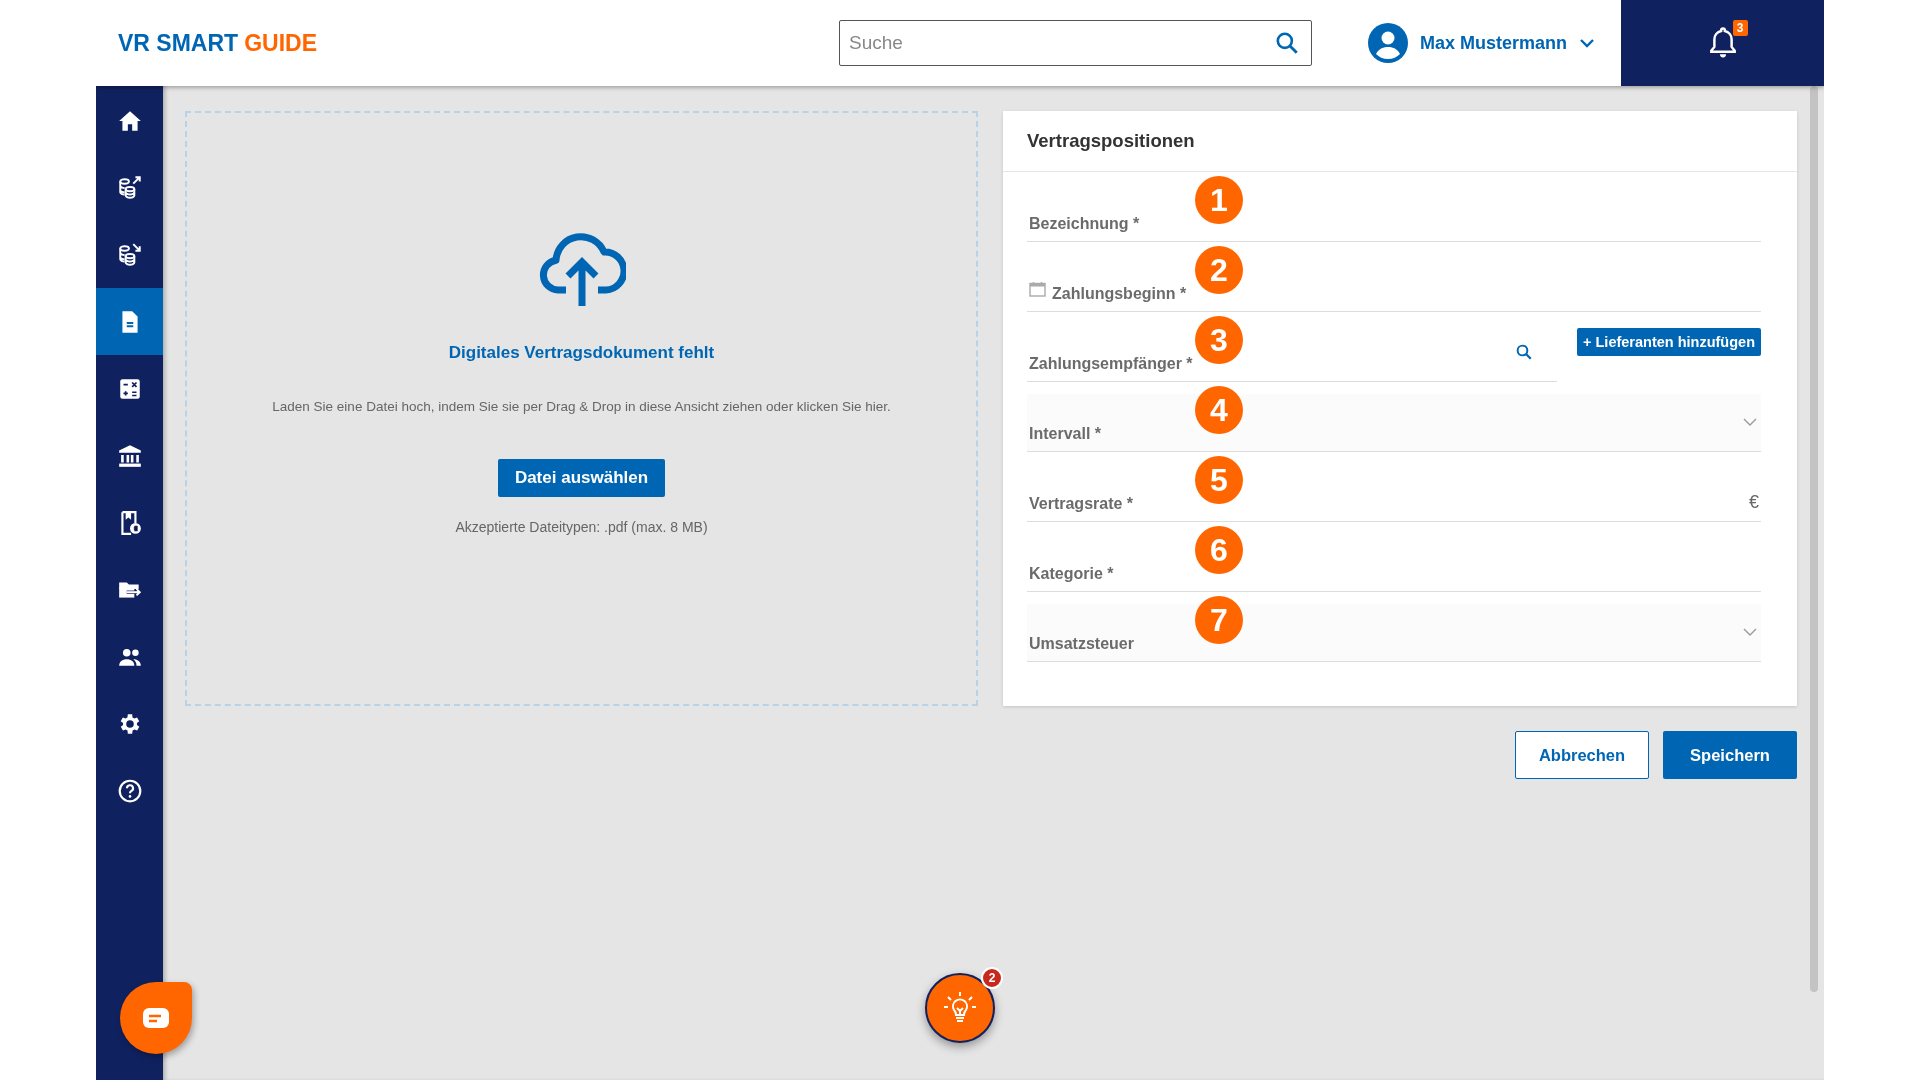  Describe the element at coordinates (1814, 539) in the screenshot. I see `scrollbar` at that location.